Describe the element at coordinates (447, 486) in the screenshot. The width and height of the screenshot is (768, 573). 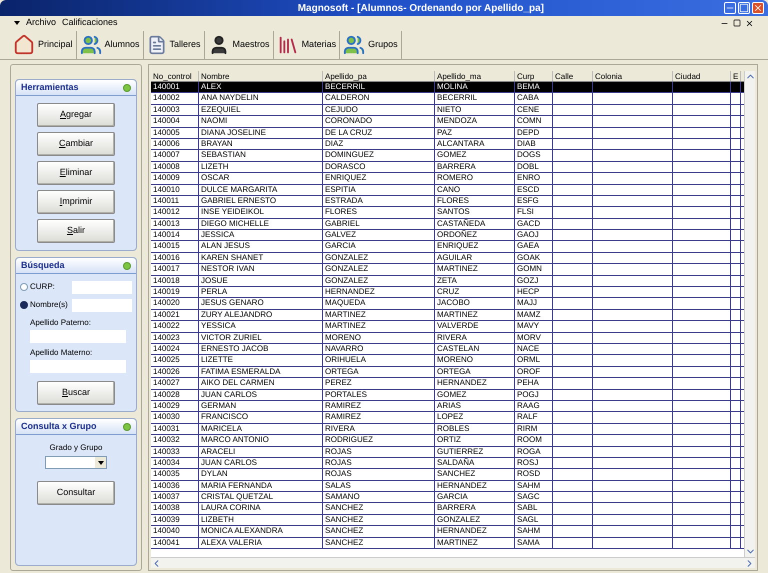
I see `table-row: 140036 MARIA FERNANDA SALAS HERNANDEZ SAHM` at that location.